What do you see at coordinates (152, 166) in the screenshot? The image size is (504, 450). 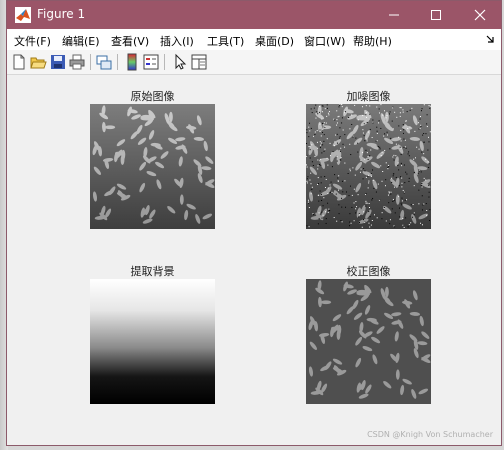 I see `original-image` at bounding box center [152, 166].